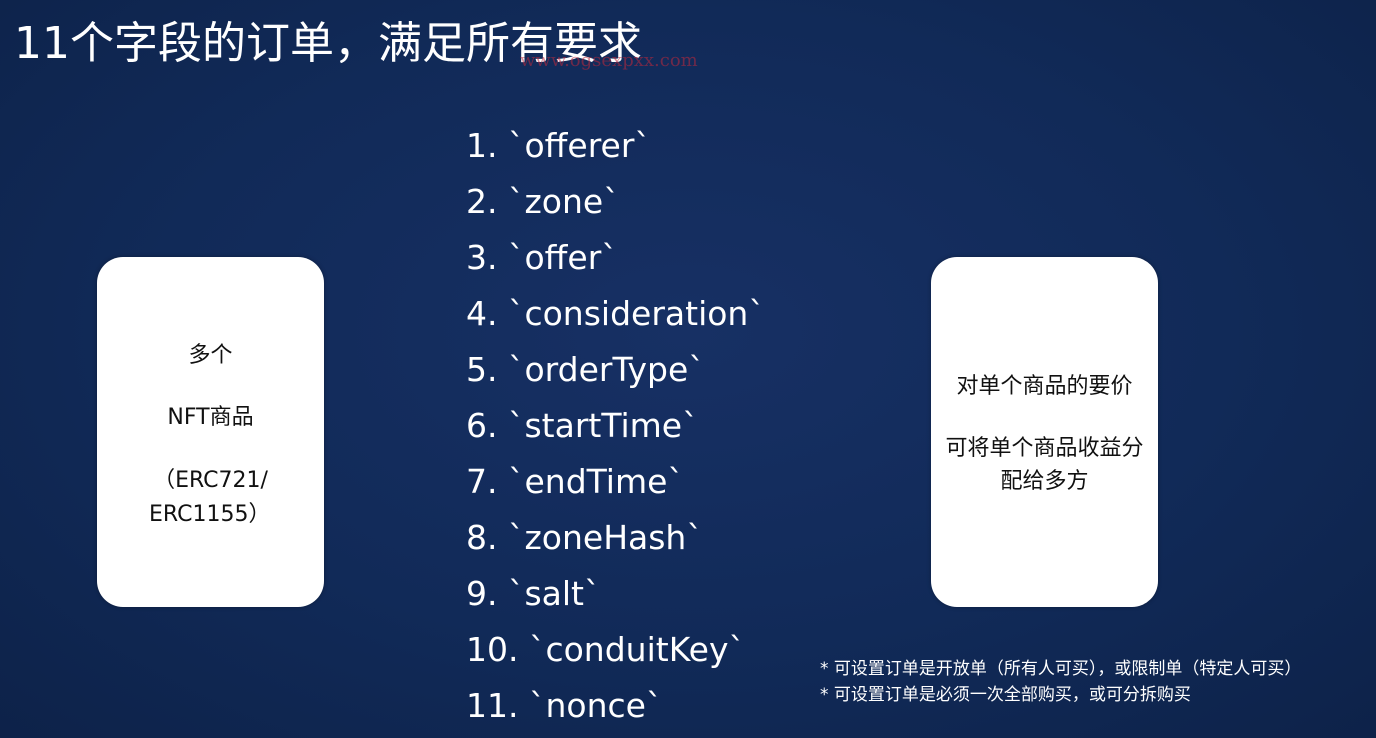  Describe the element at coordinates (558, 145) in the screenshot. I see `field-item: 1. `offerer`` at that location.